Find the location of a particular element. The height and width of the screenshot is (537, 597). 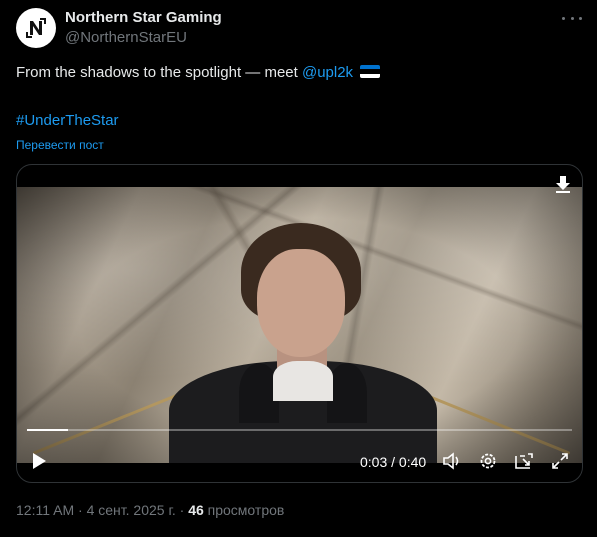

avatar is located at coordinates (36, 28).